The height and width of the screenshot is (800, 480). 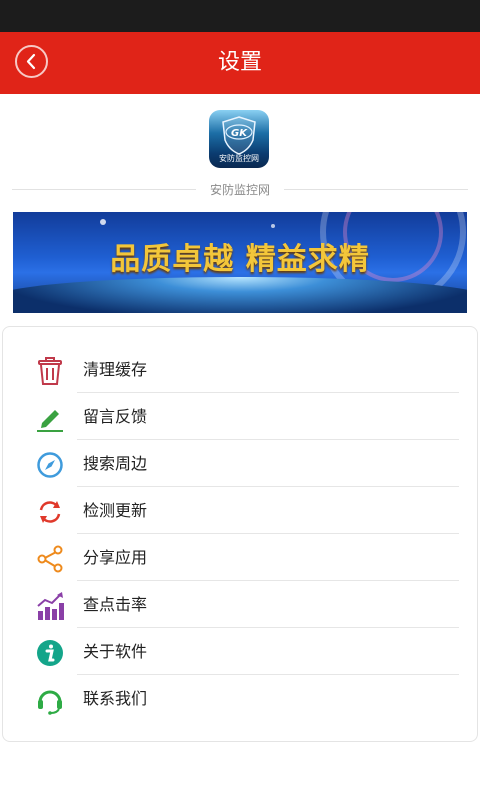 What do you see at coordinates (240, 295) in the screenshot?
I see `banner-city-image` at bounding box center [240, 295].